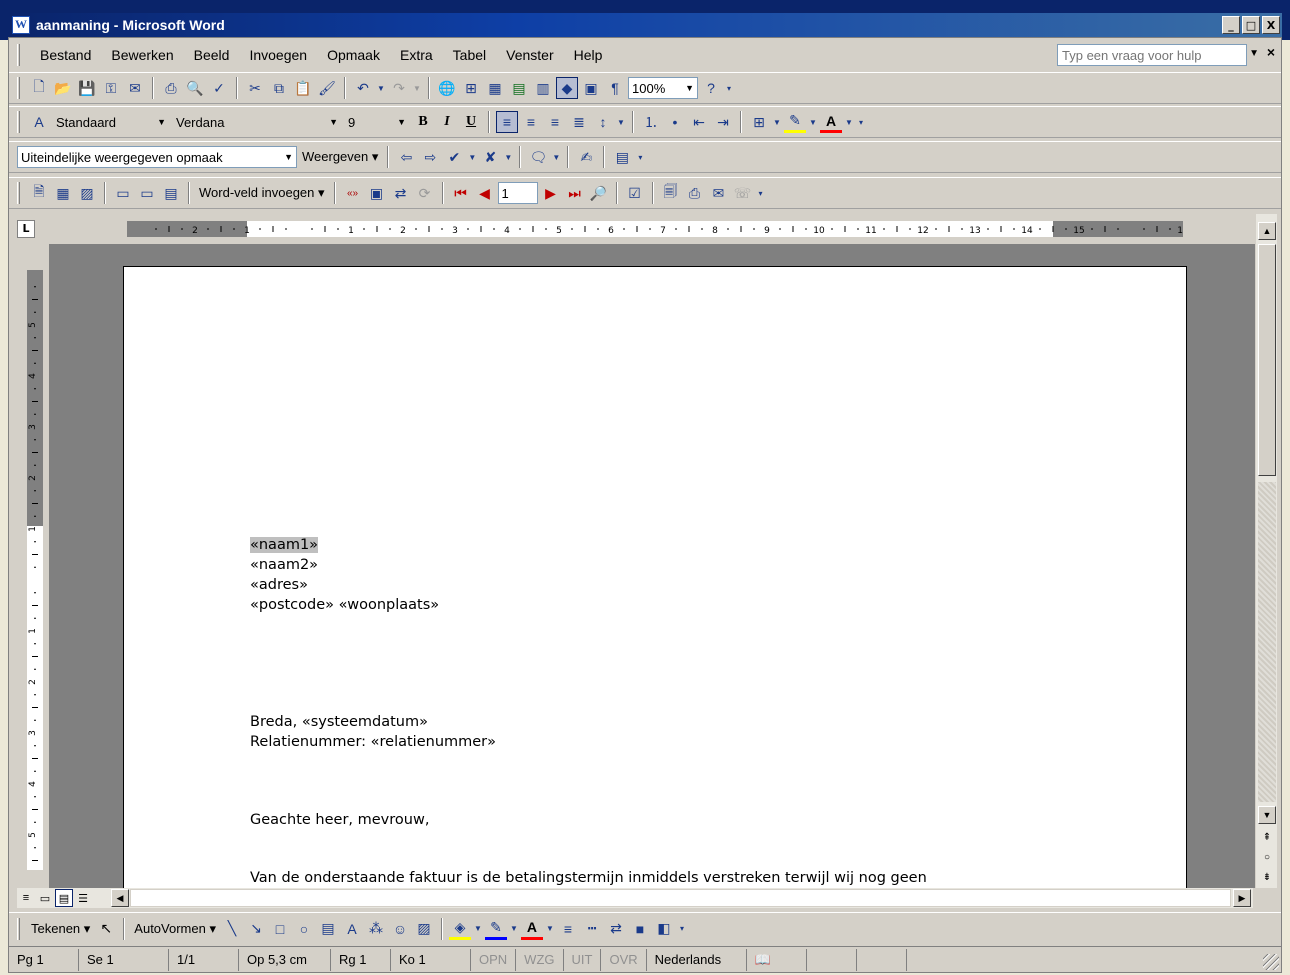  Describe the element at coordinates (1254, 53) in the screenshot. I see `help-dropdown-icon: ▼` at that location.